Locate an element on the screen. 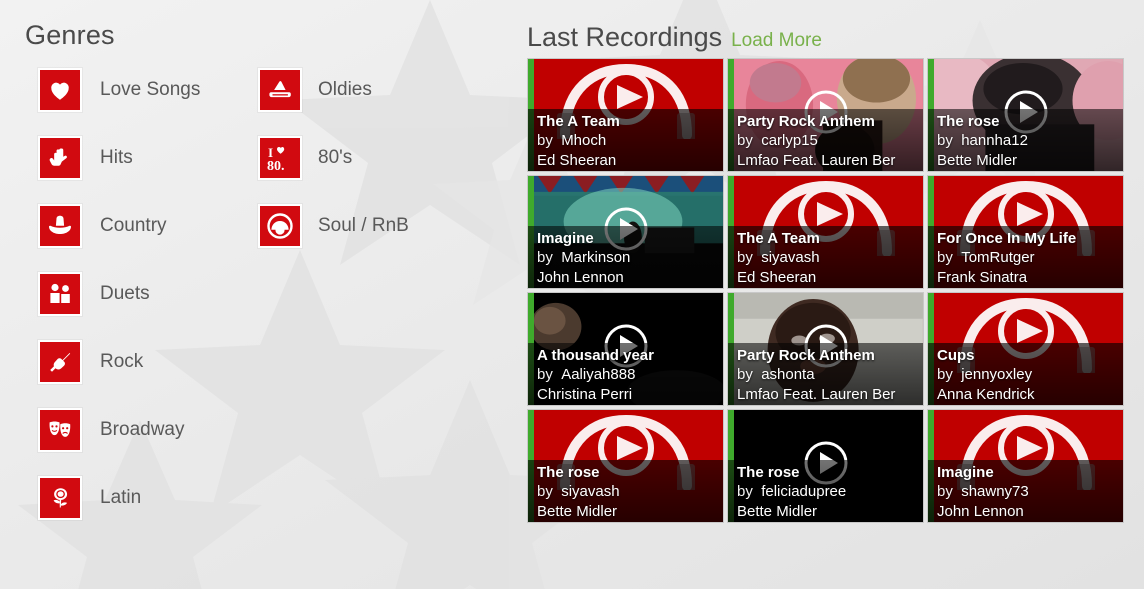 The height and width of the screenshot is (589, 1144). svg-text: 80. is located at coordinates (276, 166).